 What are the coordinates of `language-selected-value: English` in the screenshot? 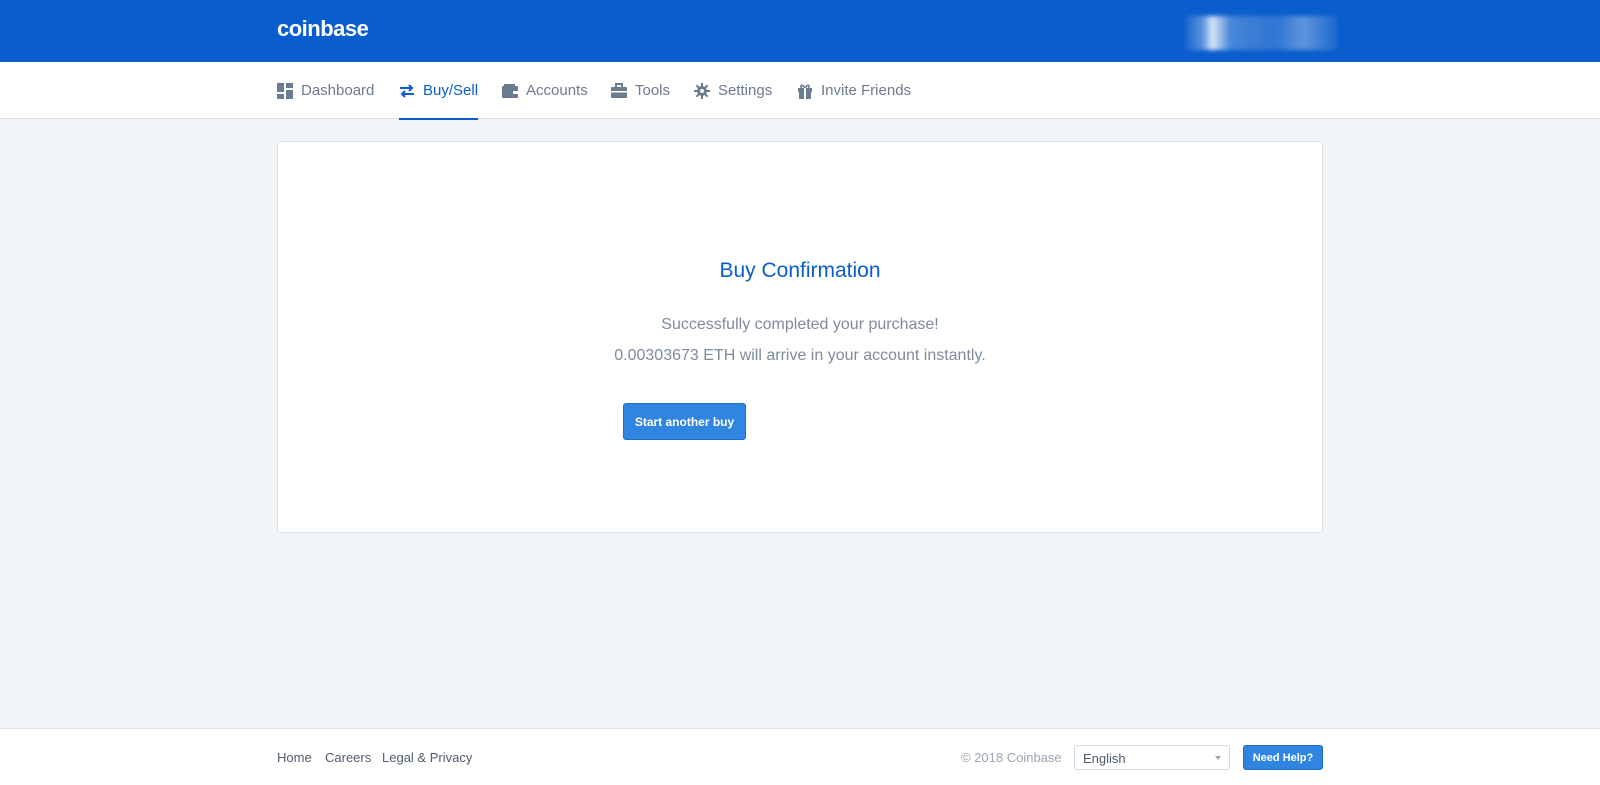 It's located at (1104, 758).